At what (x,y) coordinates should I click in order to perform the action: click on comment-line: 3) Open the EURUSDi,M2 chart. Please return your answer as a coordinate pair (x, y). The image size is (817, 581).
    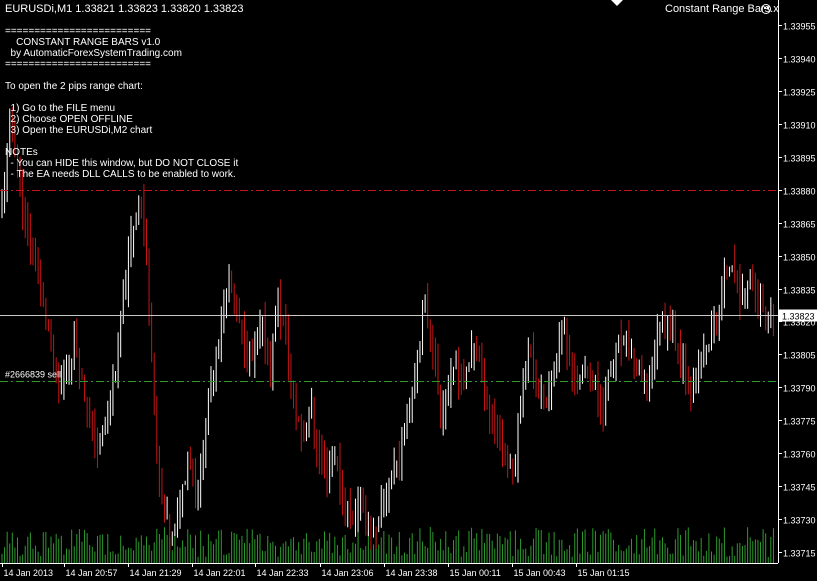
    Looking at the image, I should click on (79, 130).